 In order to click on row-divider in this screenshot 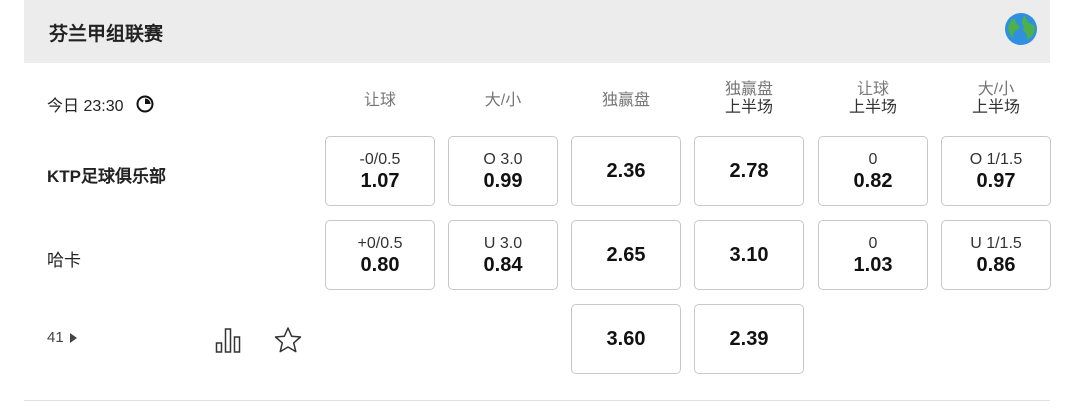, I will do `click(537, 400)`.